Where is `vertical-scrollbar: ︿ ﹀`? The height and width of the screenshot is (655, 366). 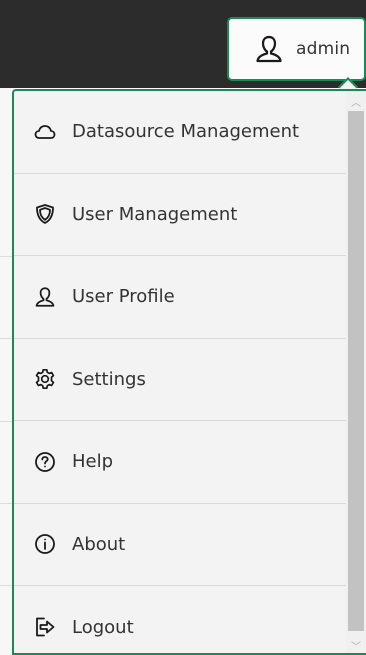 vertical-scrollbar: ︿ ﹀ is located at coordinates (356, 372).